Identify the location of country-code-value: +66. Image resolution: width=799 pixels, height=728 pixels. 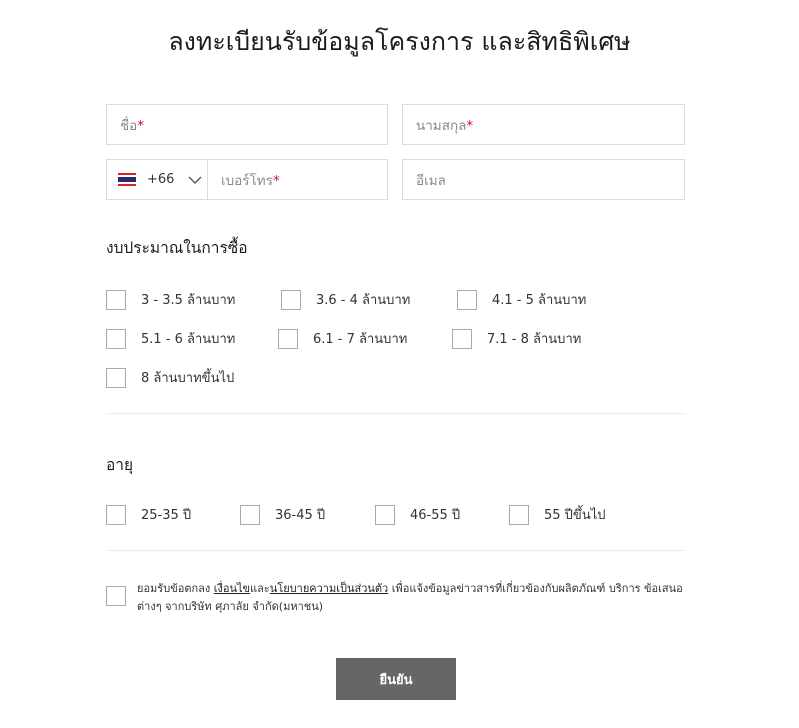
(161, 179).